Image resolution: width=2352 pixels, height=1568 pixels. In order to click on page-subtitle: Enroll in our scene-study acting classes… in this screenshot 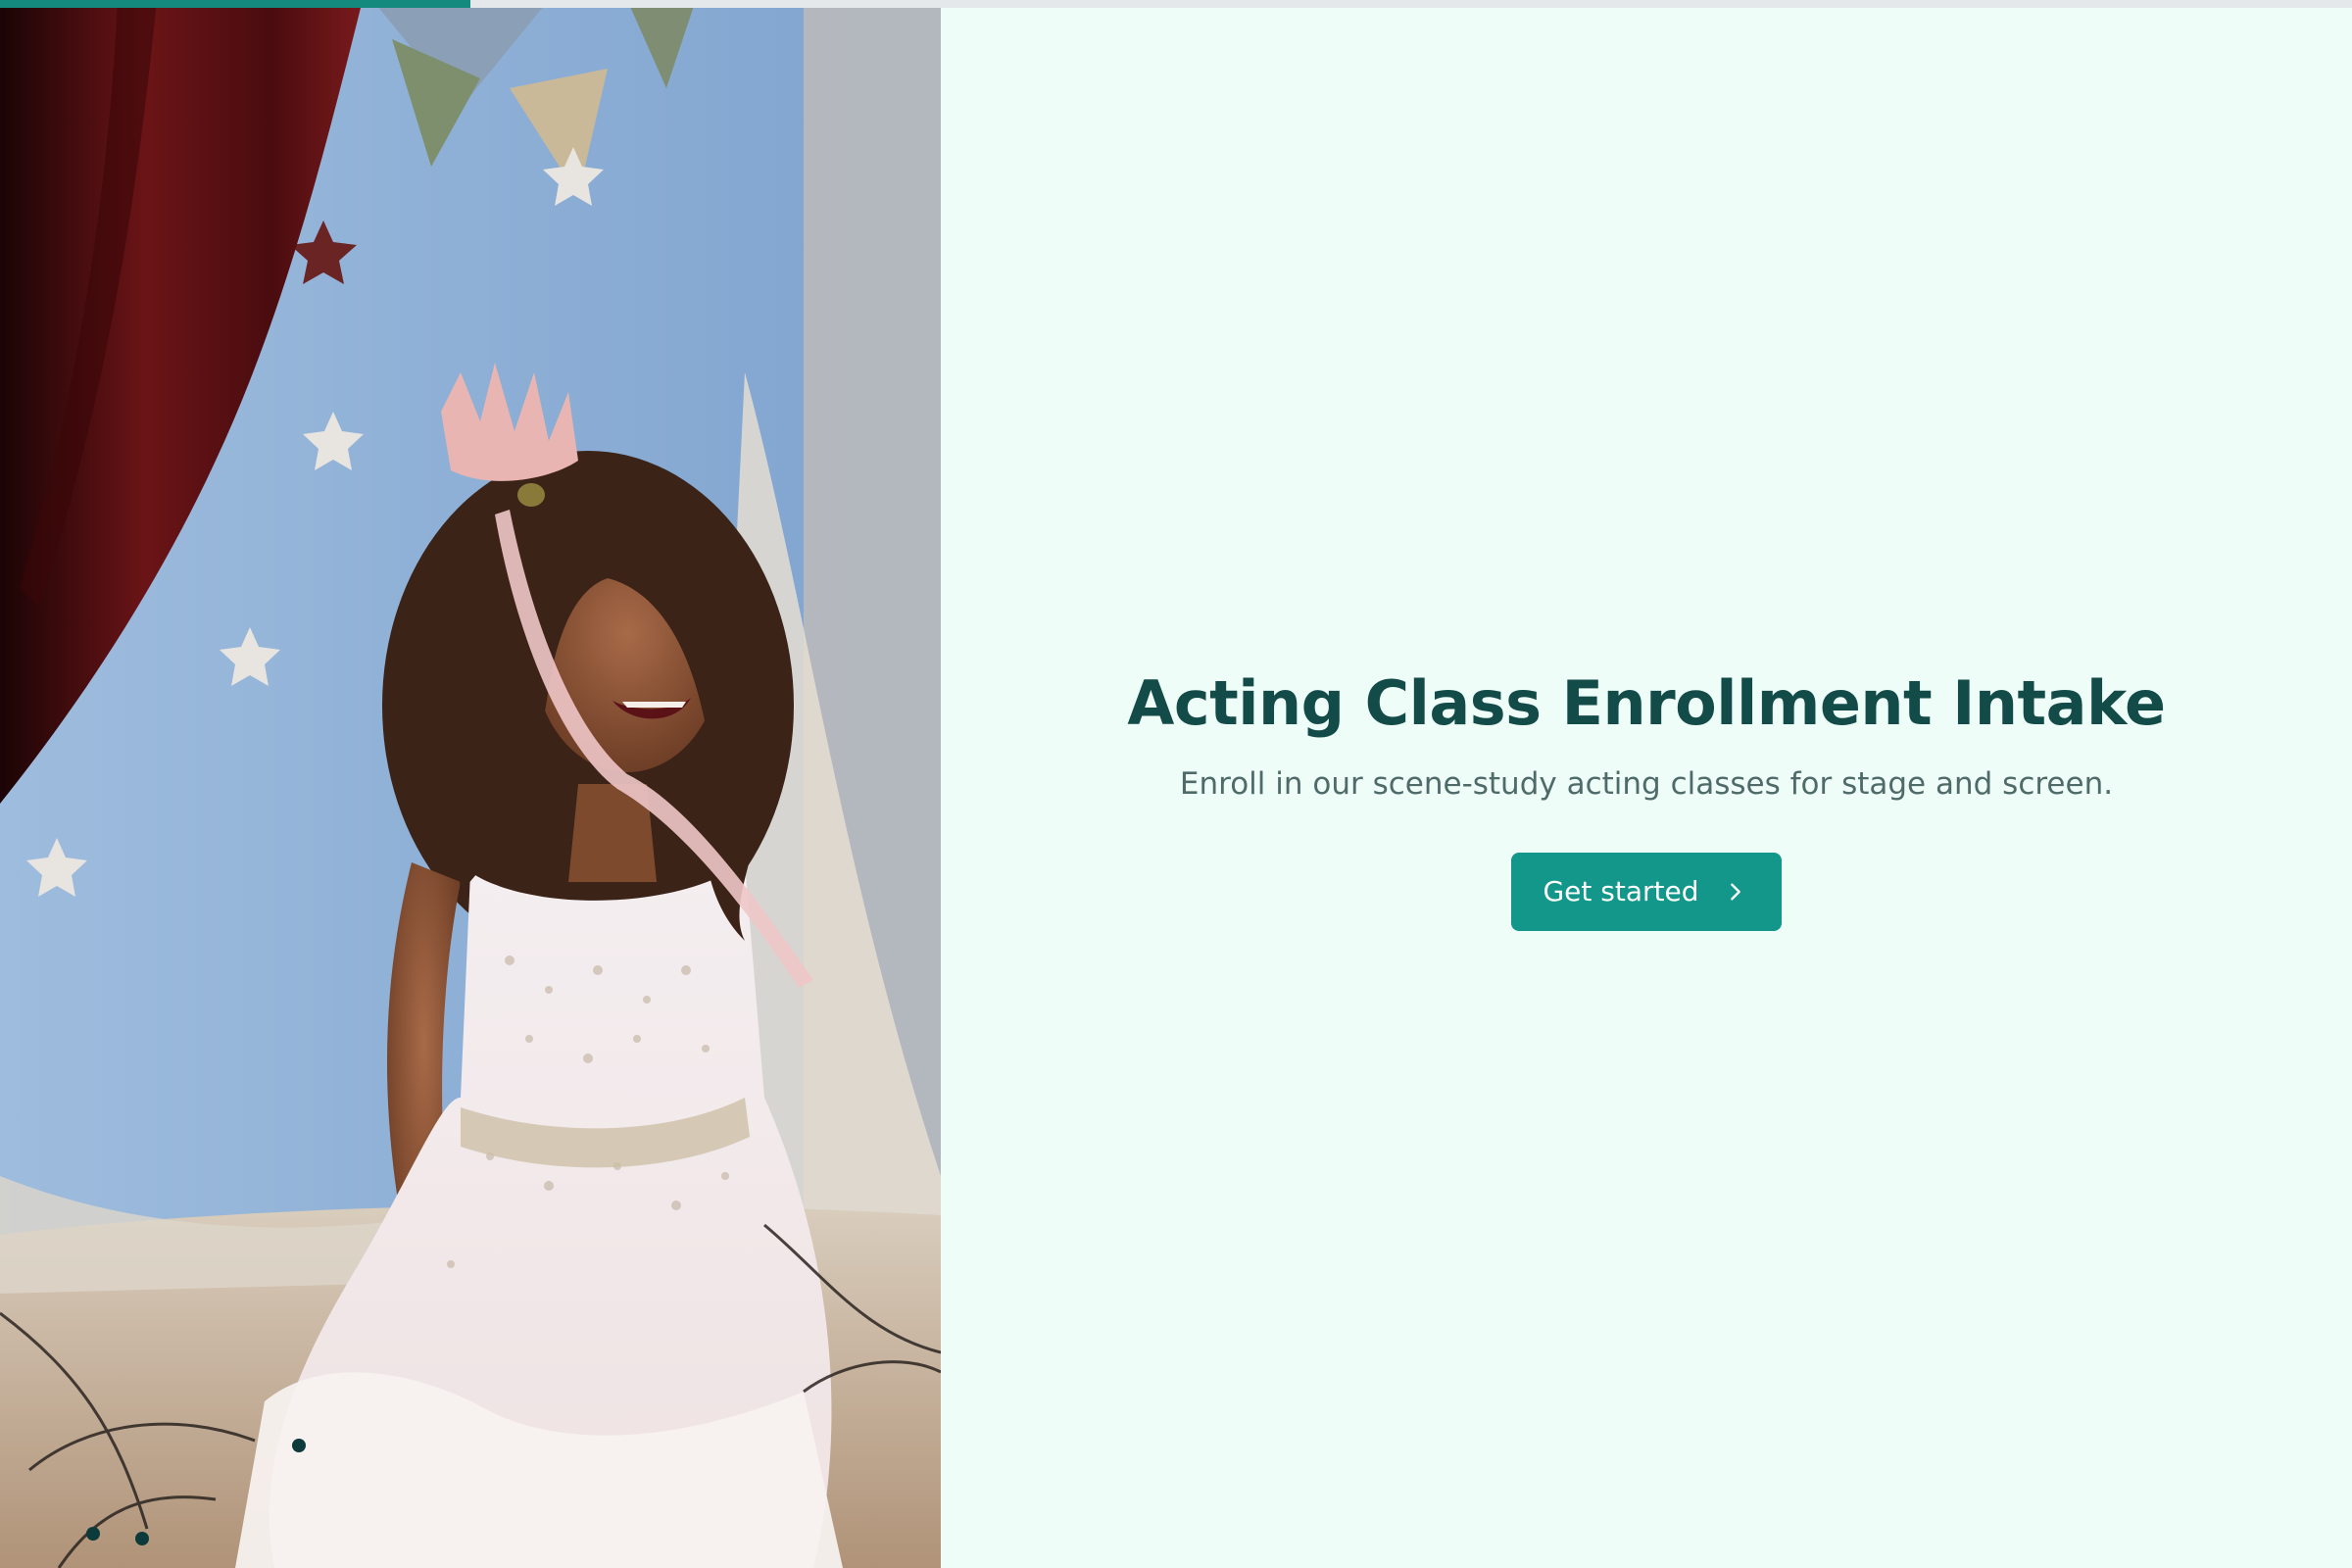, I will do `click(1646, 783)`.